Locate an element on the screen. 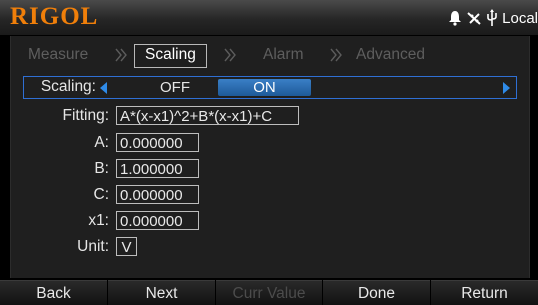  tab-advanced: Advanced is located at coordinates (390, 55).